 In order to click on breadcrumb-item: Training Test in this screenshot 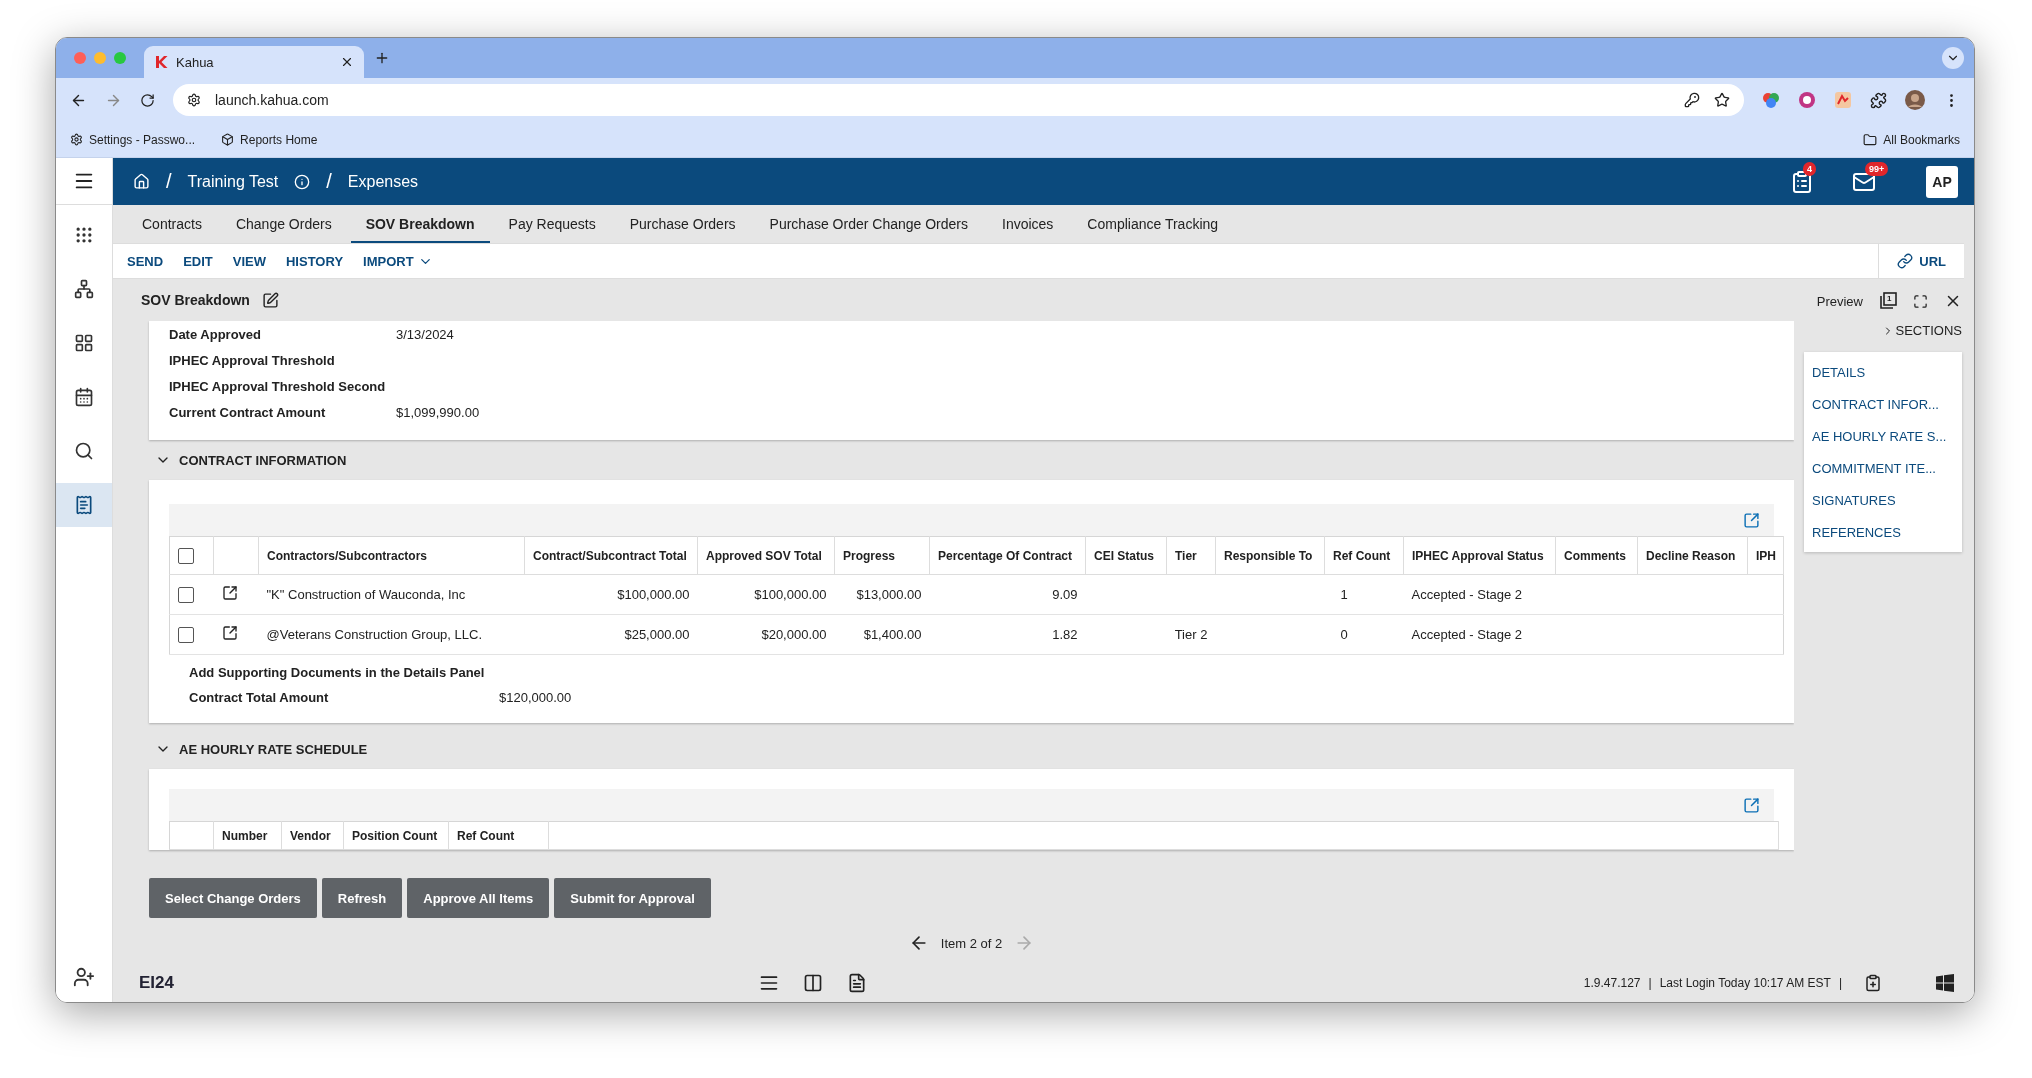, I will do `click(233, 181)`.